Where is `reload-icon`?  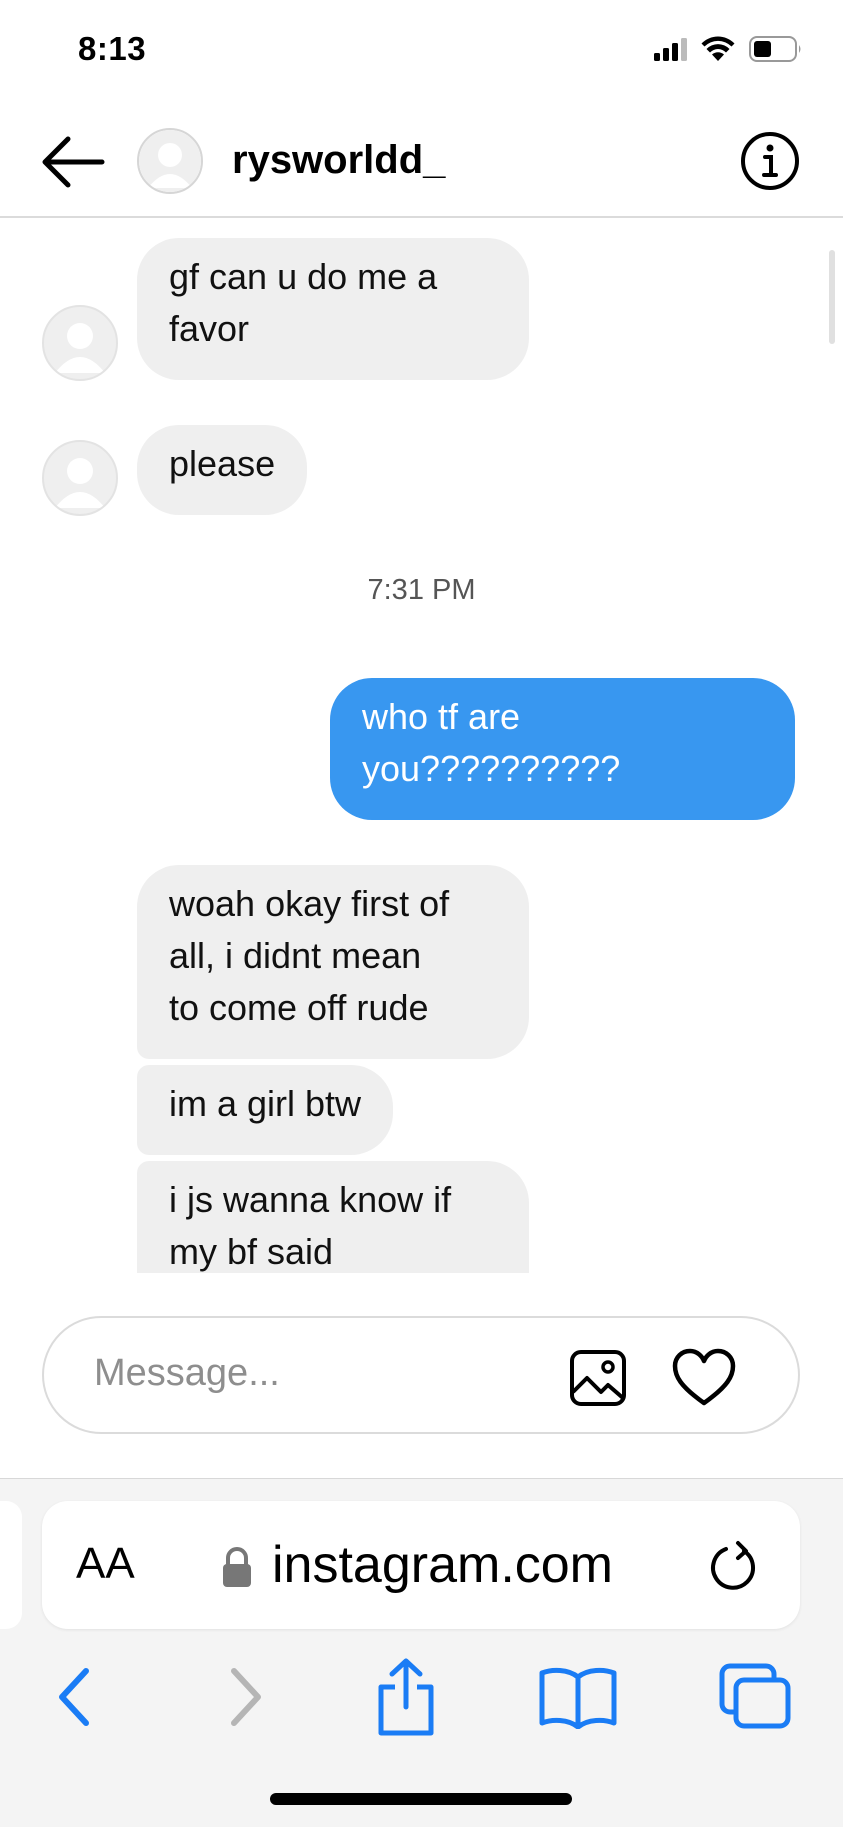
reload-icon is located at coordinates (733, 1565).